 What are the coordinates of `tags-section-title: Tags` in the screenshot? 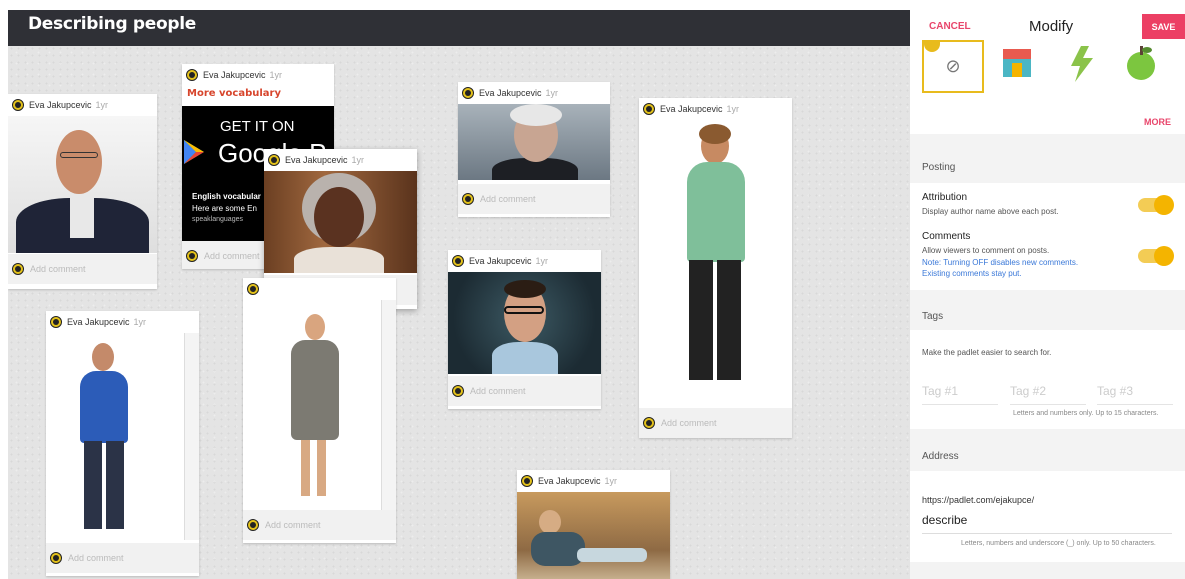 It's located at (933, 316).